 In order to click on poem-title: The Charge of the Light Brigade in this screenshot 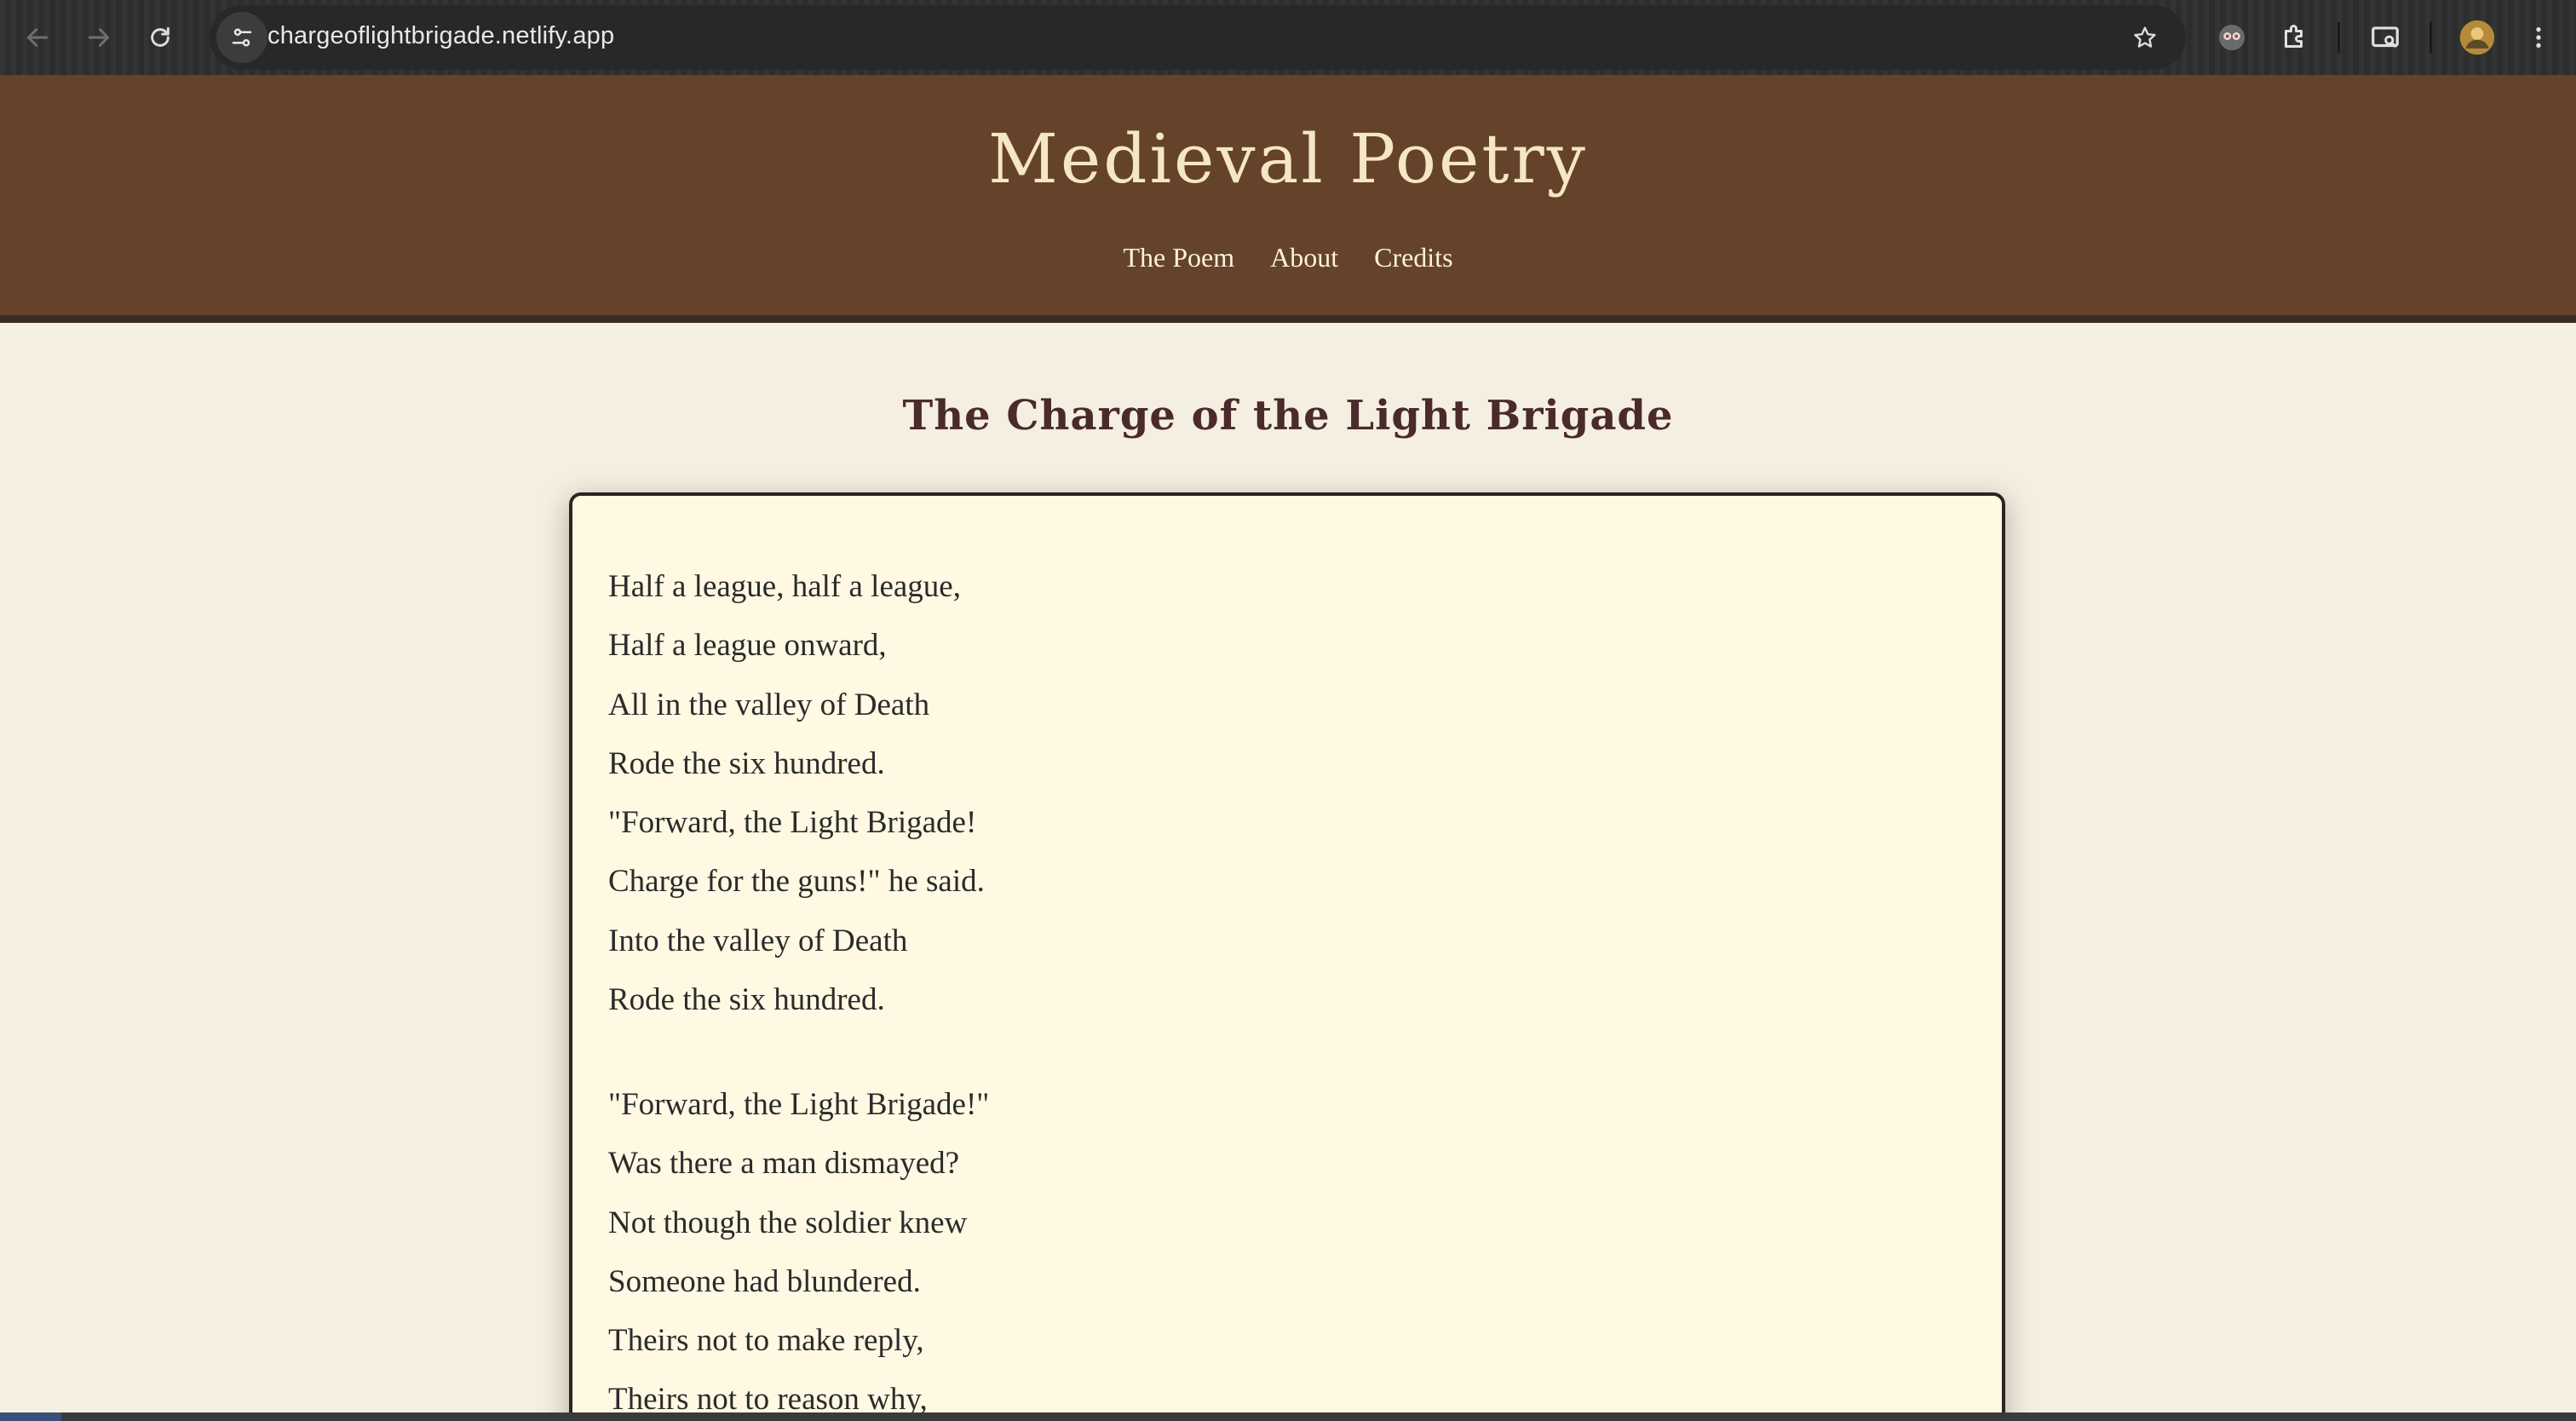, I will do `click(1288, 416)`.